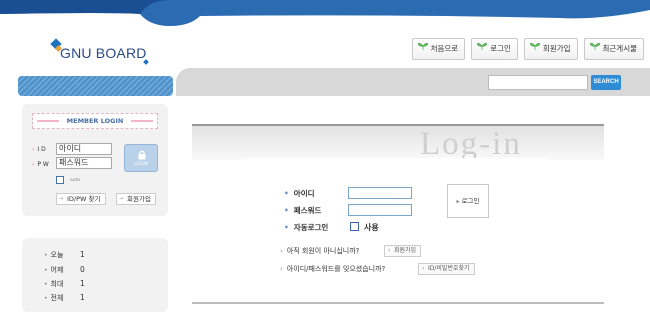 This screenshot has width=650, height=320. I want to click on search-button: SEARCH, so click(606, 82).